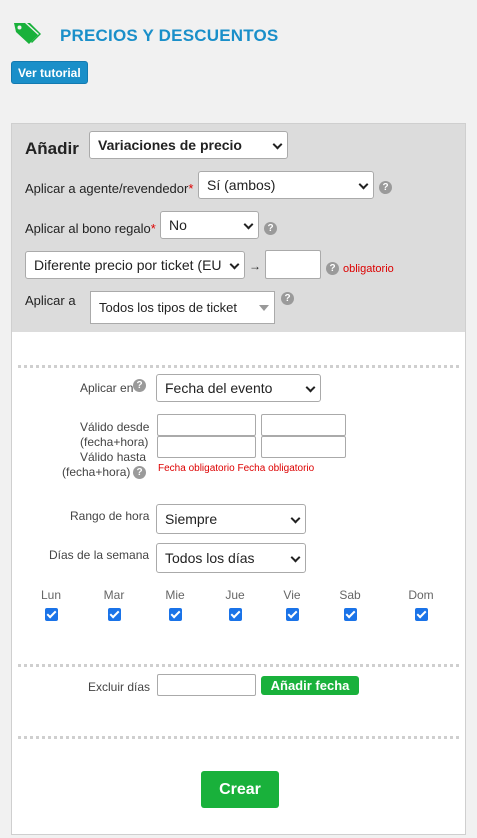 The height and width of the screenshot is (838, 477). I want to click on valid-from-date-input, so click(206, 425).